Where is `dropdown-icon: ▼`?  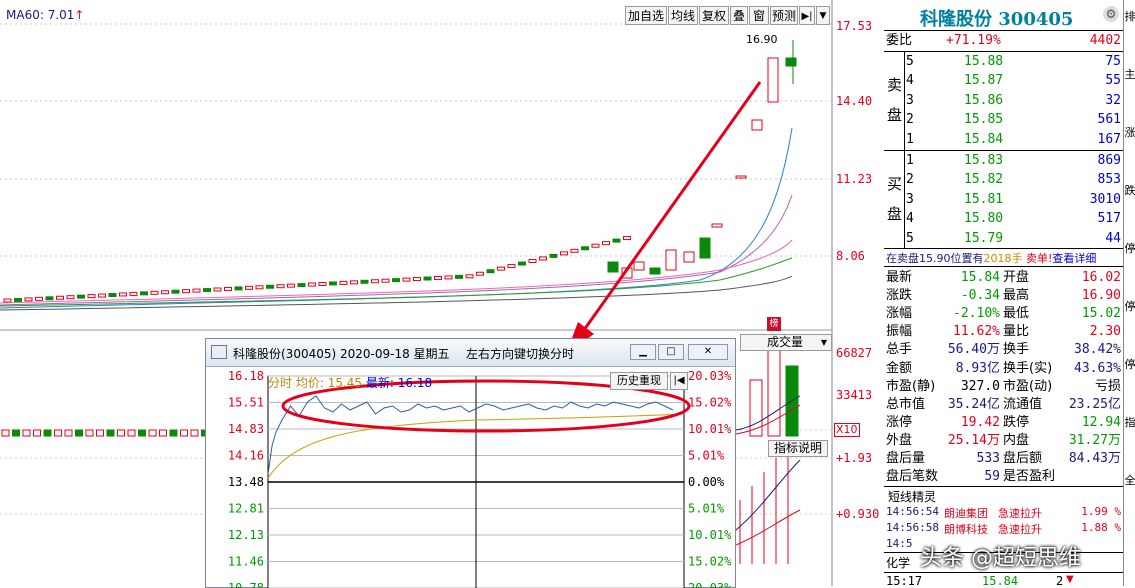
dropdown-icon: ▼ is located at coordinates (823, 15).